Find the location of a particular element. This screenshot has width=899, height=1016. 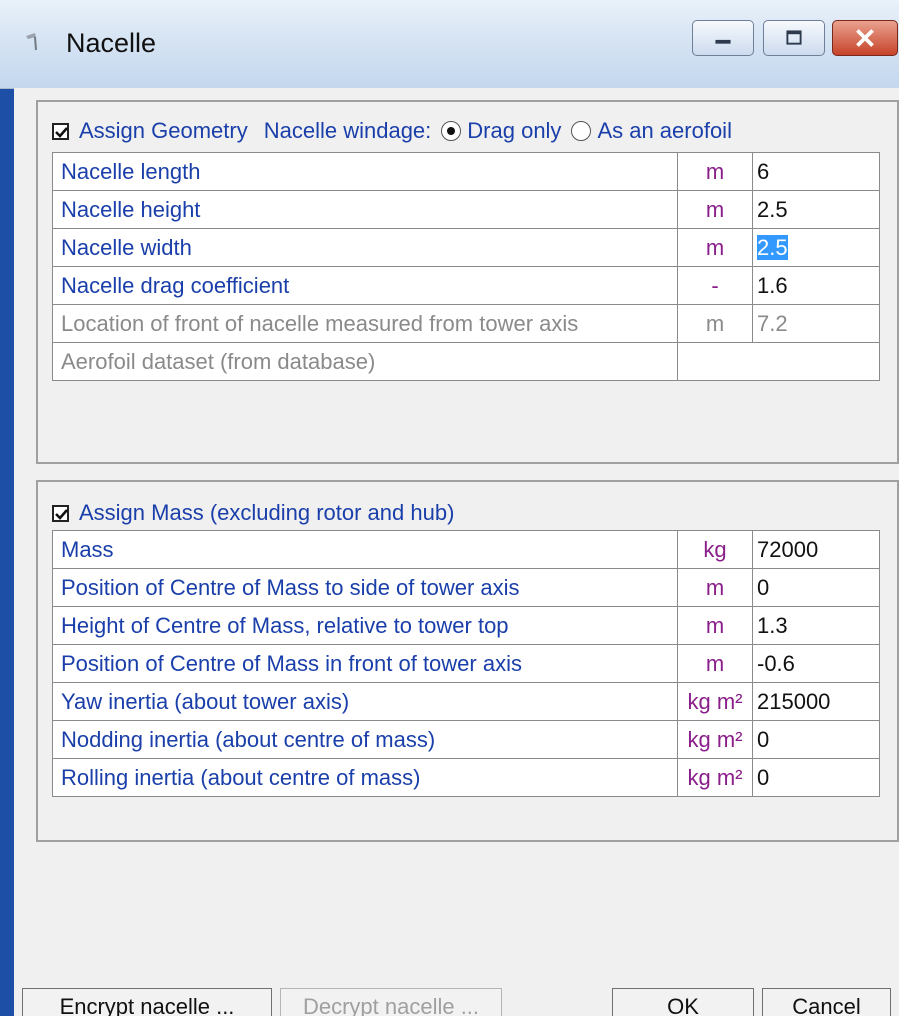

assign-mass-label: Assign Mass (excluding rotor and hub) is located at coordinates (267, 512).